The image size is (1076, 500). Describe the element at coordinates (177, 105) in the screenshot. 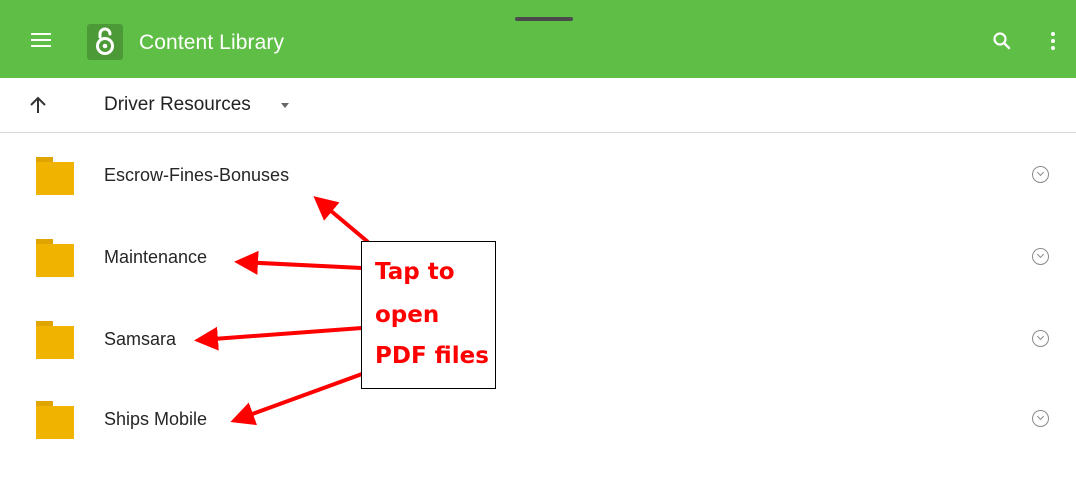

I see `current-folder-label: Driver Resources` at that location.